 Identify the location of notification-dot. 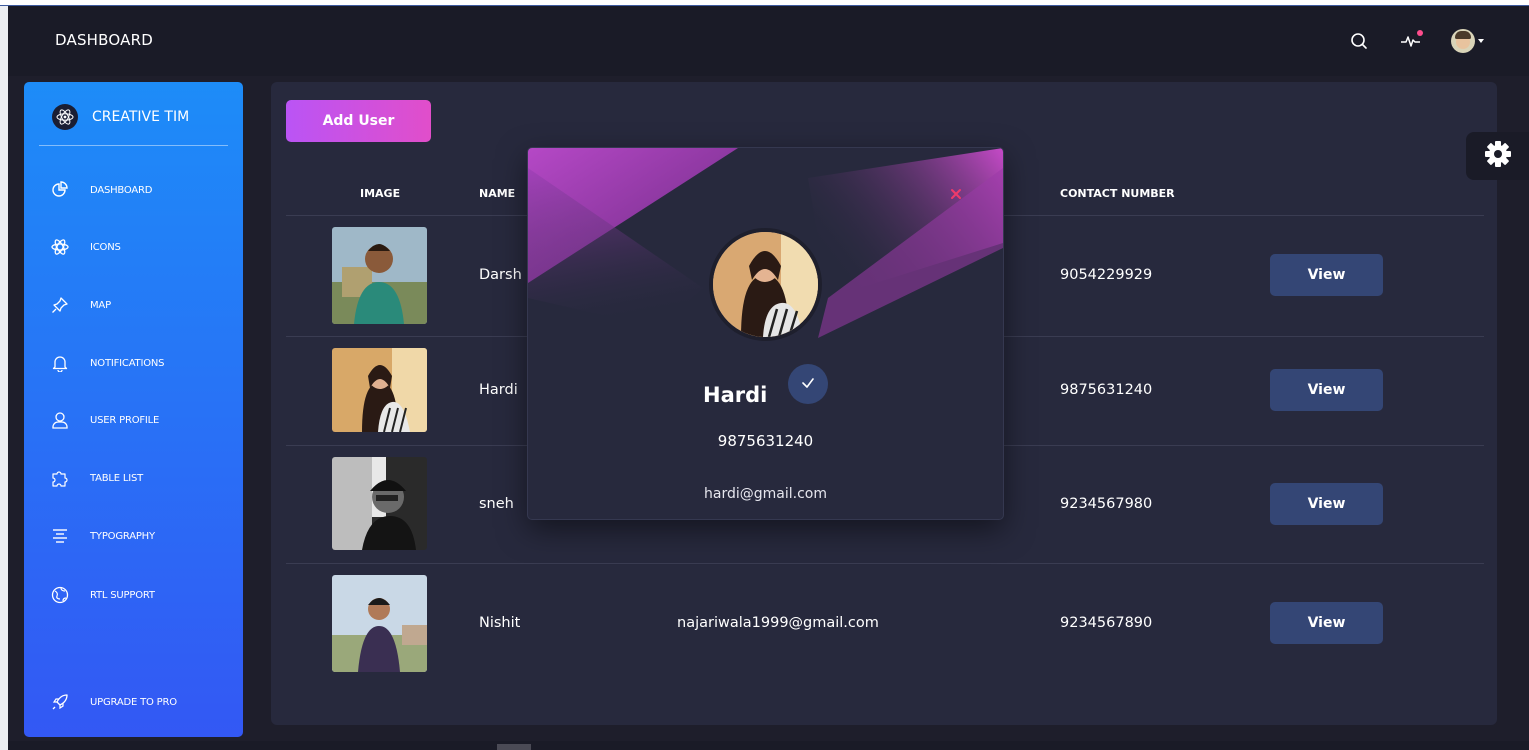
(1420, 33).